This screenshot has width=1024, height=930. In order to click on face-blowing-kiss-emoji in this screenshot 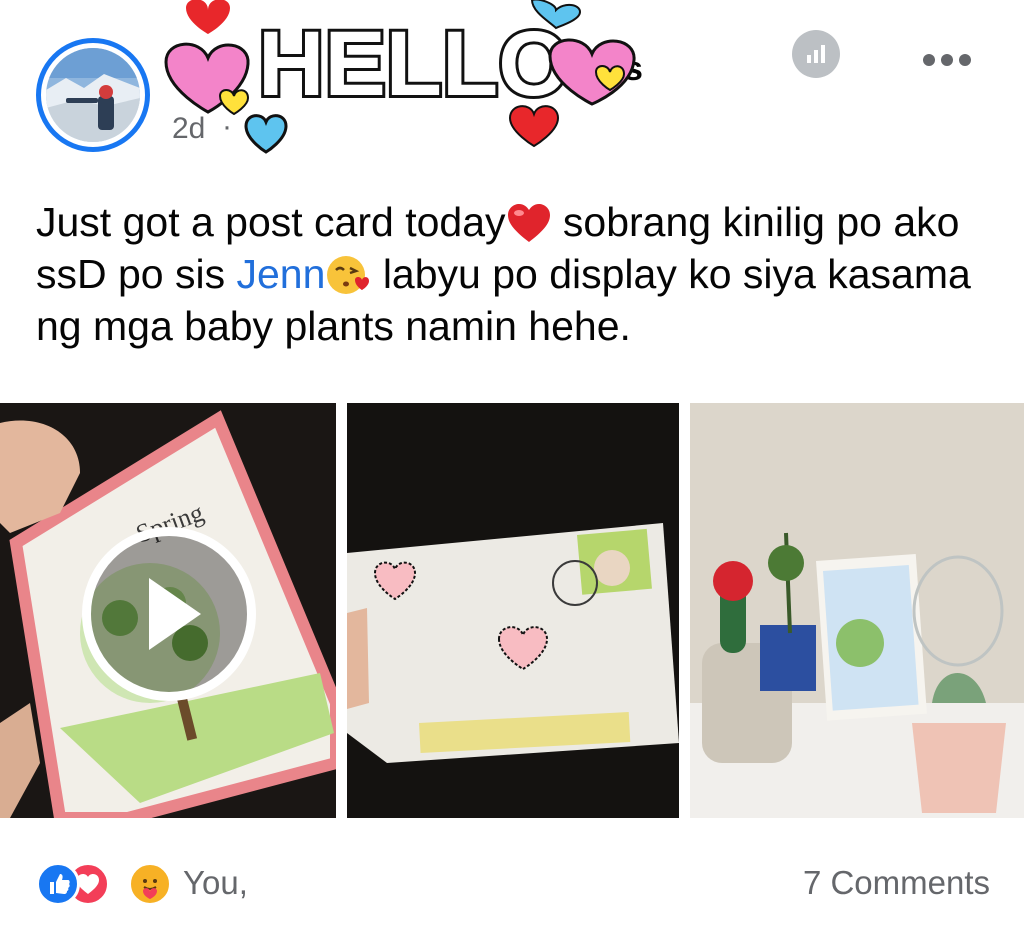, I will do `click(348, 275)`.